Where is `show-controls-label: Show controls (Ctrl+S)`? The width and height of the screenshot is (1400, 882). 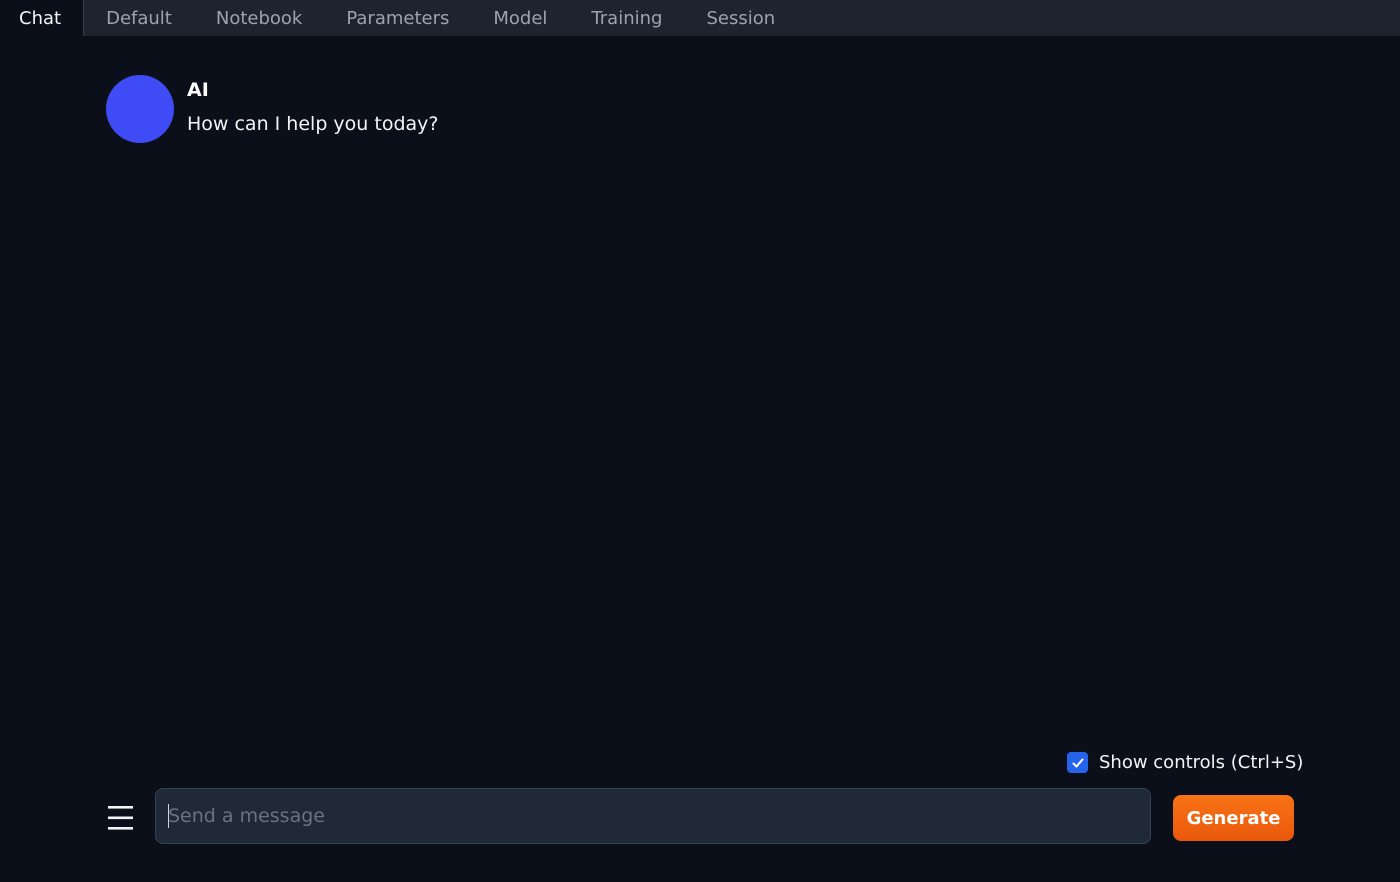
show-controls-label: Show controls (Ctrl+S) is located at coordinates (1201, 762).